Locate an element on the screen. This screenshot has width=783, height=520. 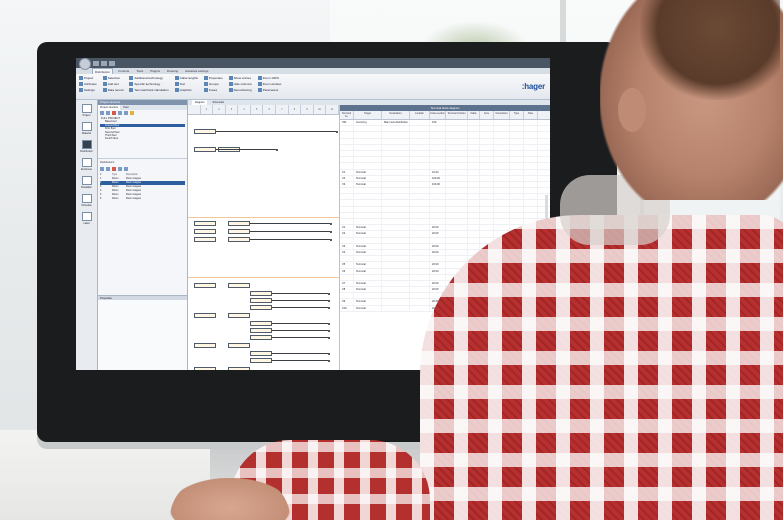
new-icon is located at coordinates (102, 113).